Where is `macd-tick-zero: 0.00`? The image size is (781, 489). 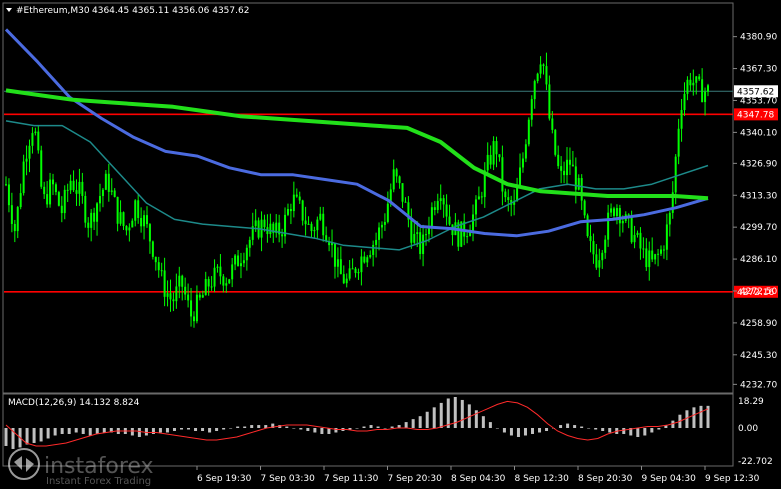
macd-tick-zero: 0.00 is located at coordinates (748, 429).